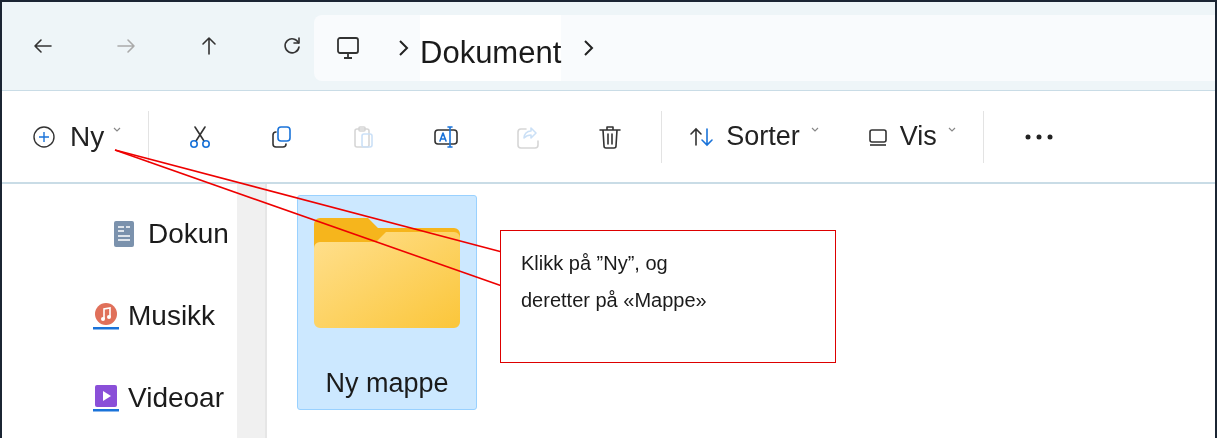  What do you see at coordinates (77, 136) in the screenshot?
I see `new-button: Ny` at bounding box center [77, 136].